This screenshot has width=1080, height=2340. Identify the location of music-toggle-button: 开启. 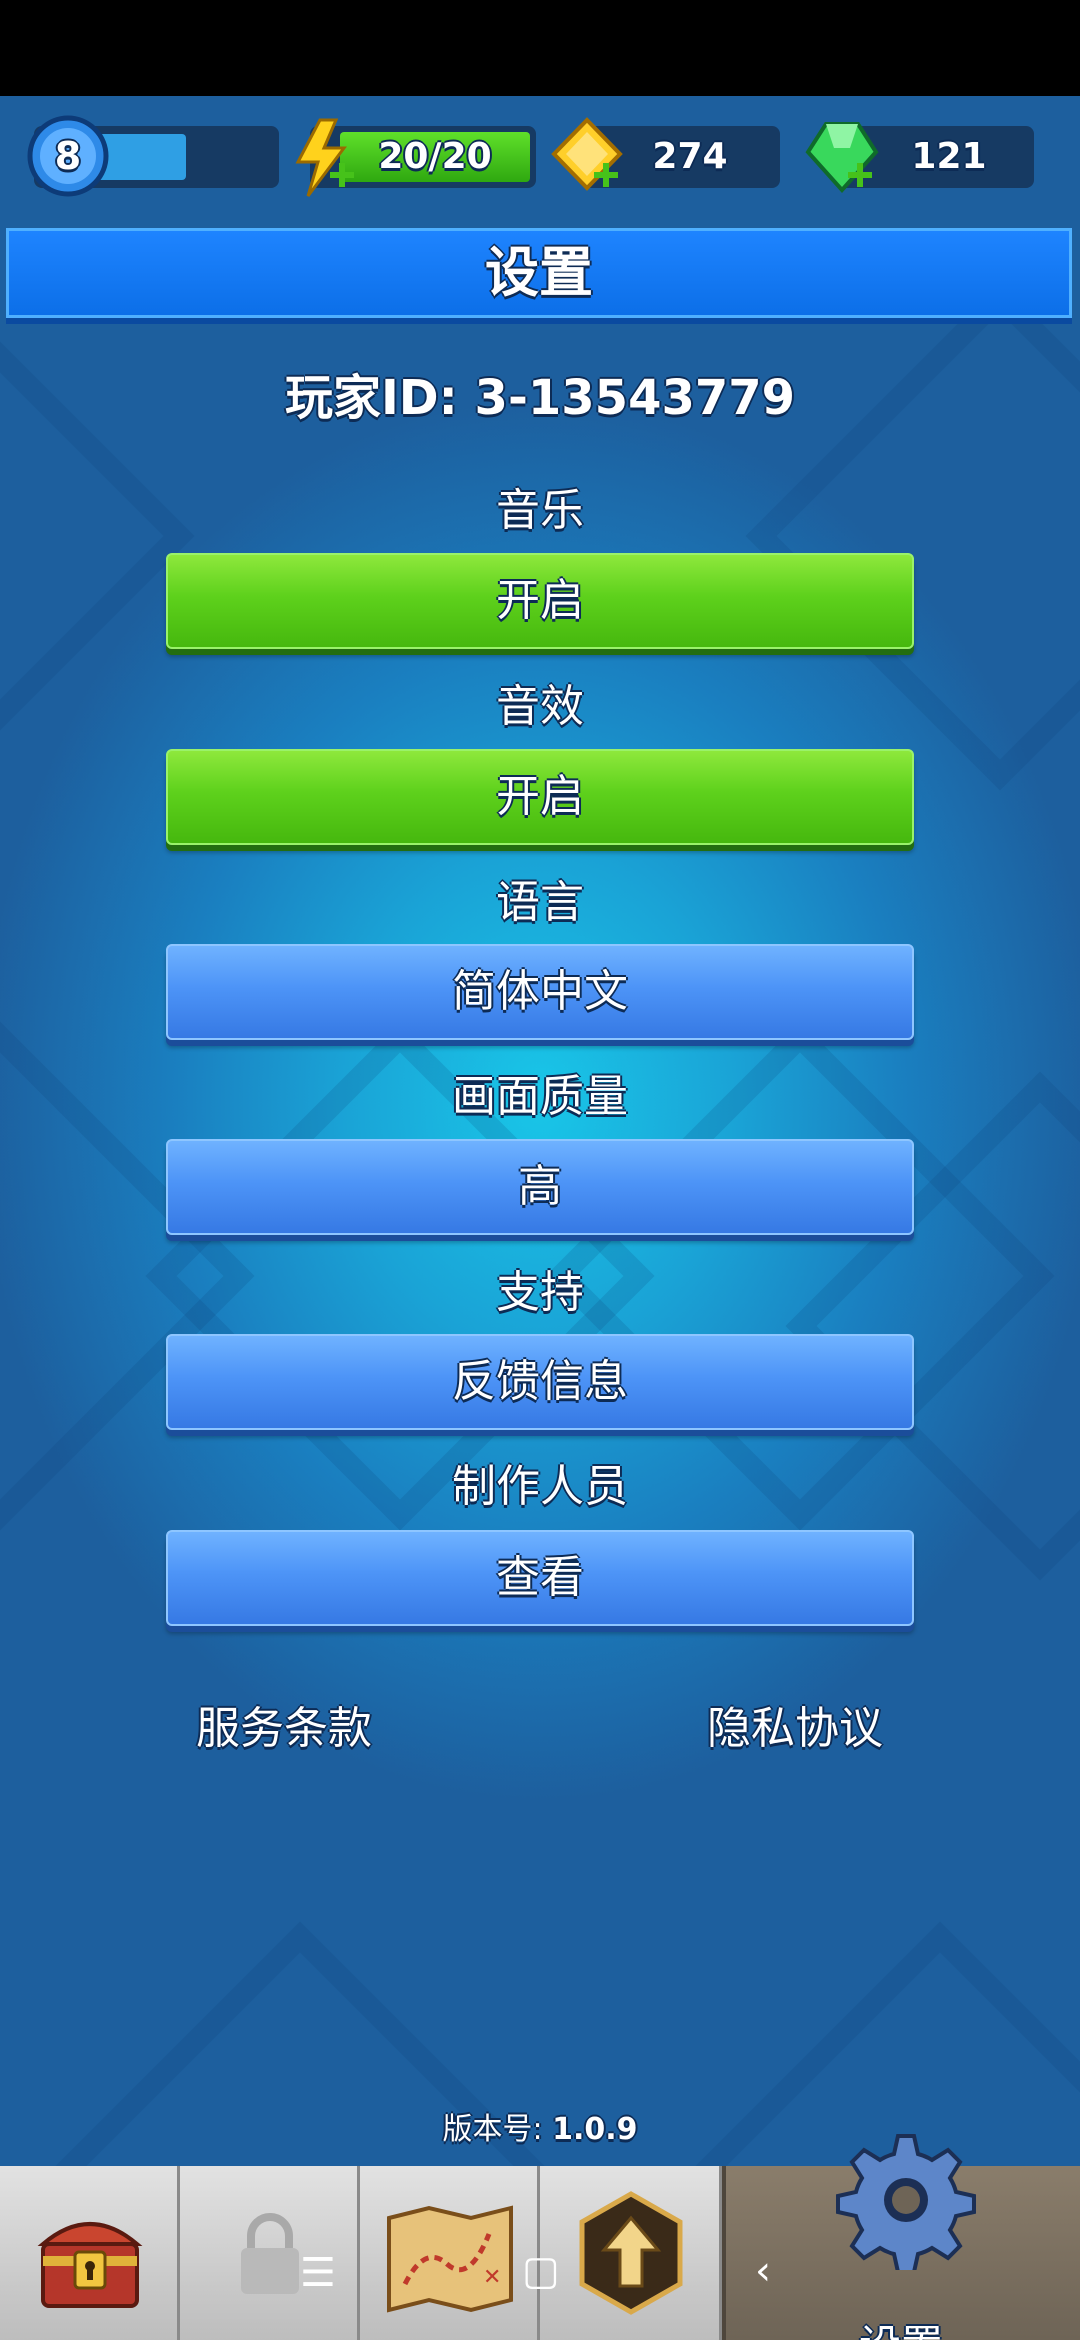
(540, 601).